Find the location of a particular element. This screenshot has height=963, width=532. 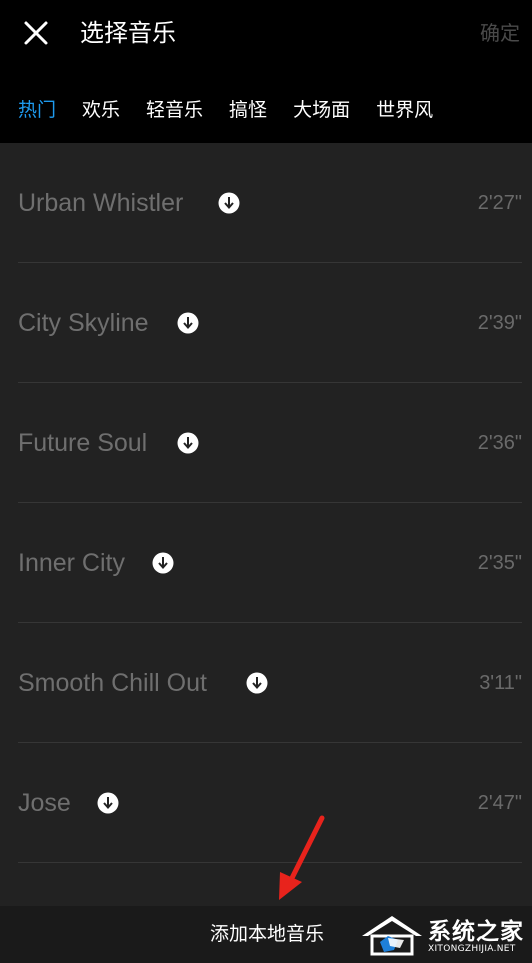

category-tabs: 热门 欢乐 轻音乐 搞怪 大场面 世界风 is located at coordinates (216, 110).